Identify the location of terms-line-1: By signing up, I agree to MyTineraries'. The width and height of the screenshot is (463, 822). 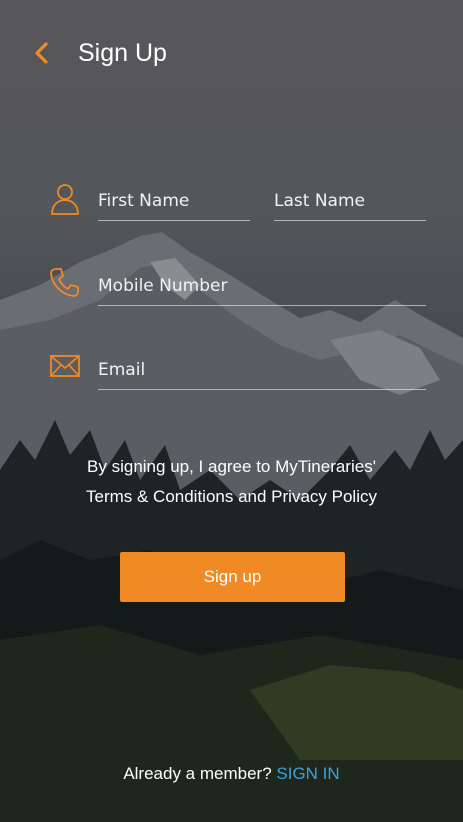
(231, 466).